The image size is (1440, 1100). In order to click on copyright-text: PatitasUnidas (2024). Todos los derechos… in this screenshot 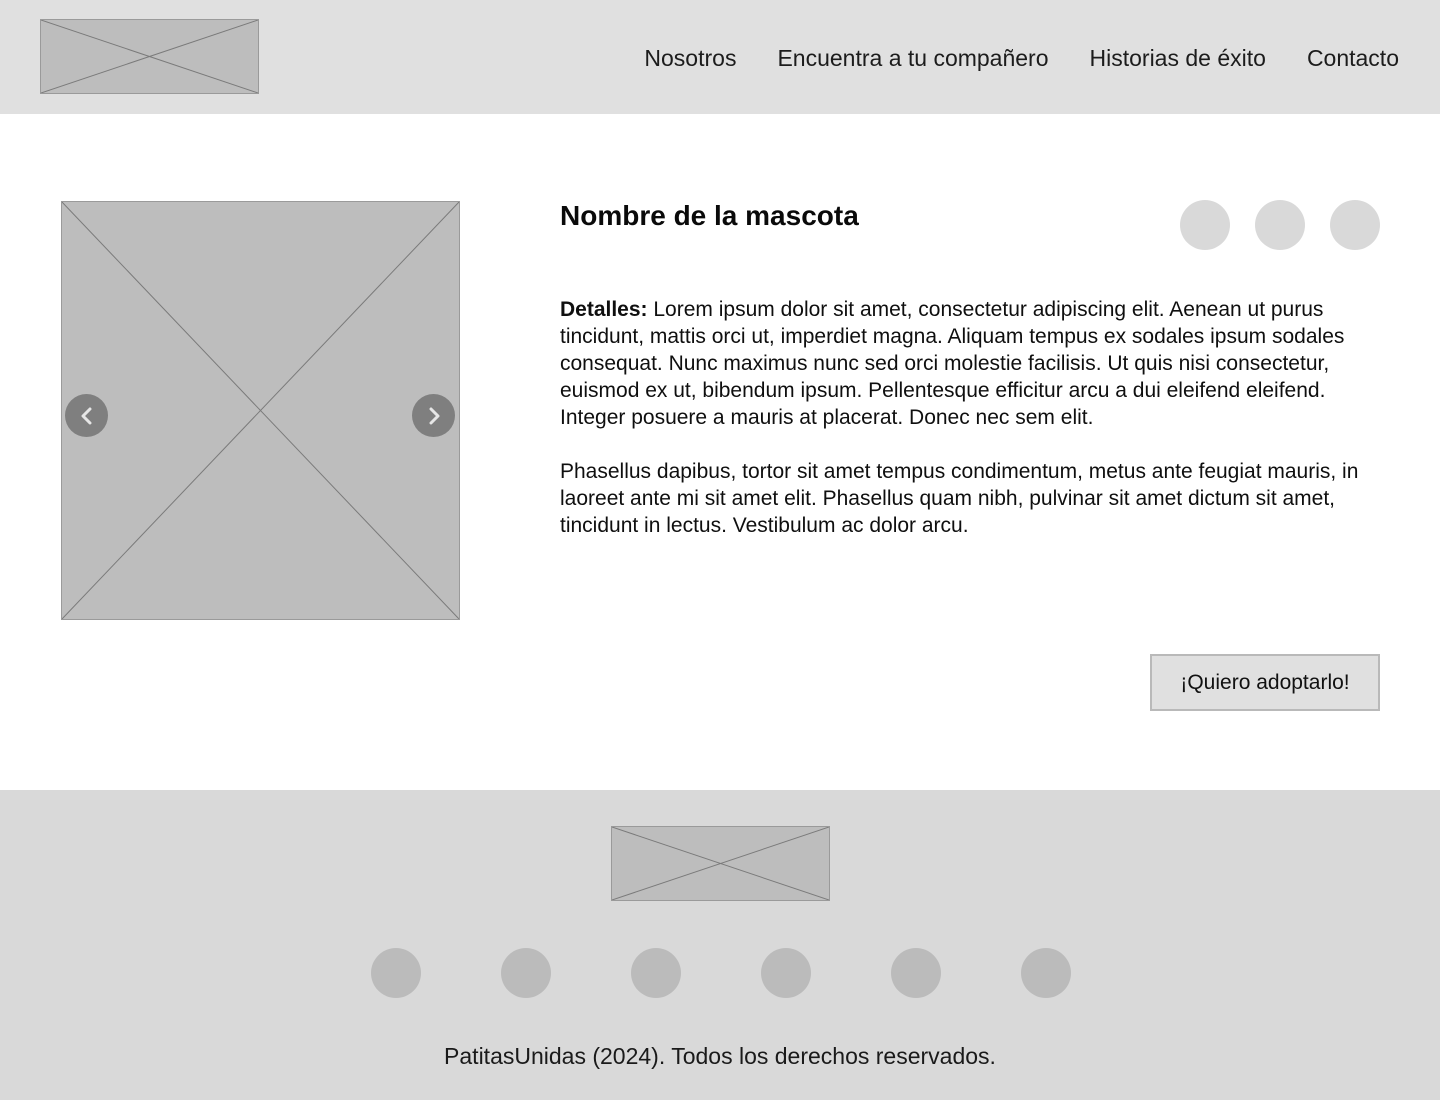, I will do `click(720, 1056)`.